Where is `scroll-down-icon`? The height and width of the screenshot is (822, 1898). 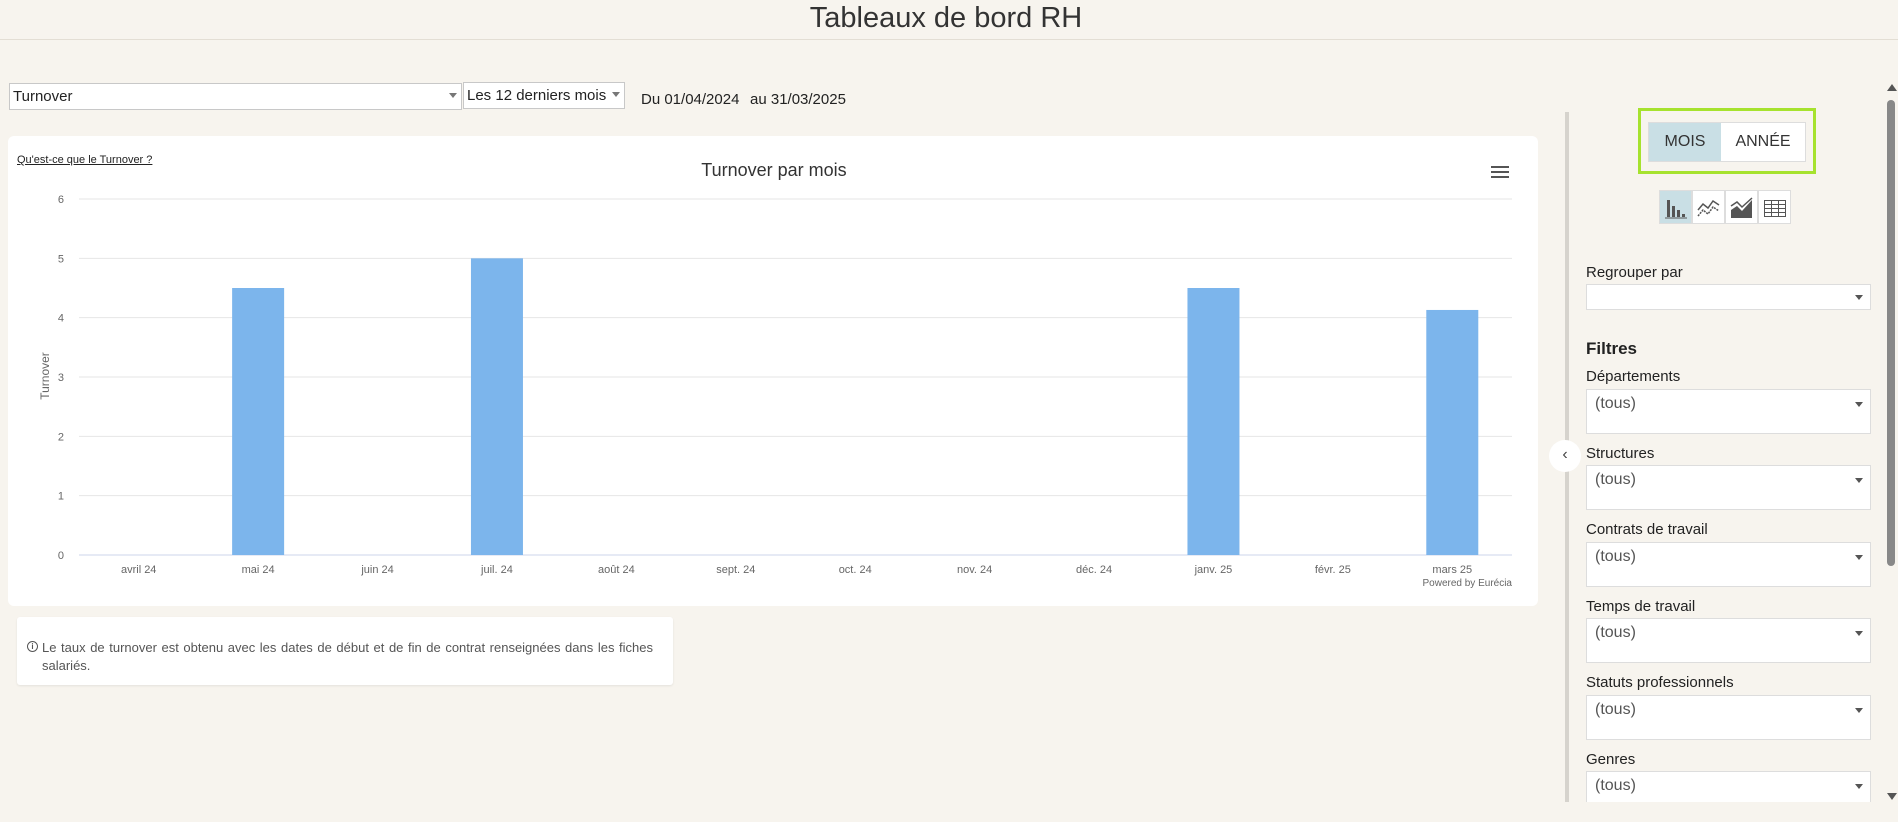 scroll-down-icon is located at coordinates (1892, 796).